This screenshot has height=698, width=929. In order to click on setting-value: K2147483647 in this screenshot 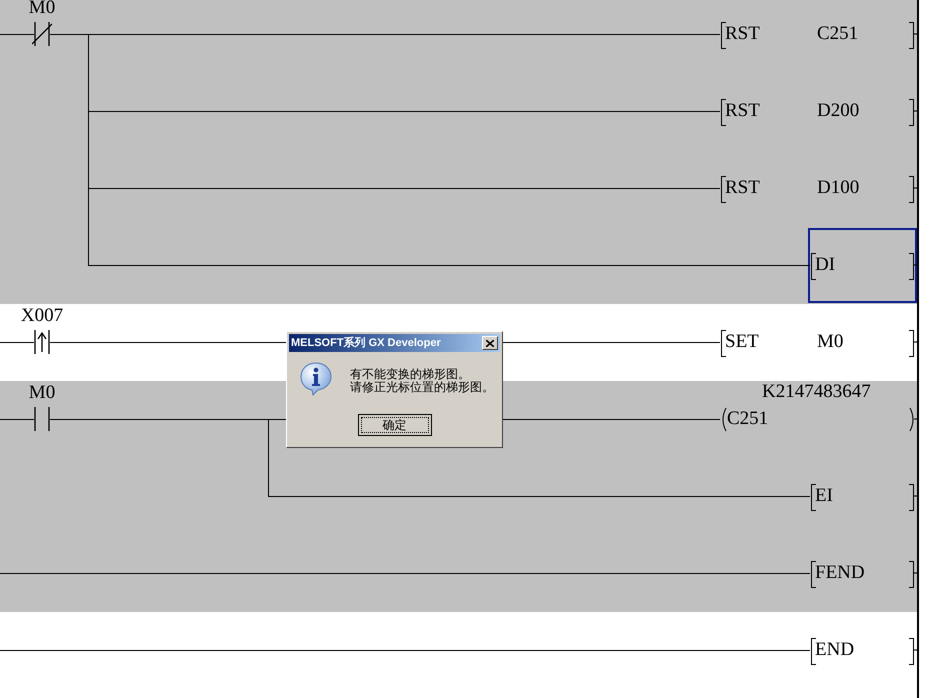, I will do `click(816, 391)`.